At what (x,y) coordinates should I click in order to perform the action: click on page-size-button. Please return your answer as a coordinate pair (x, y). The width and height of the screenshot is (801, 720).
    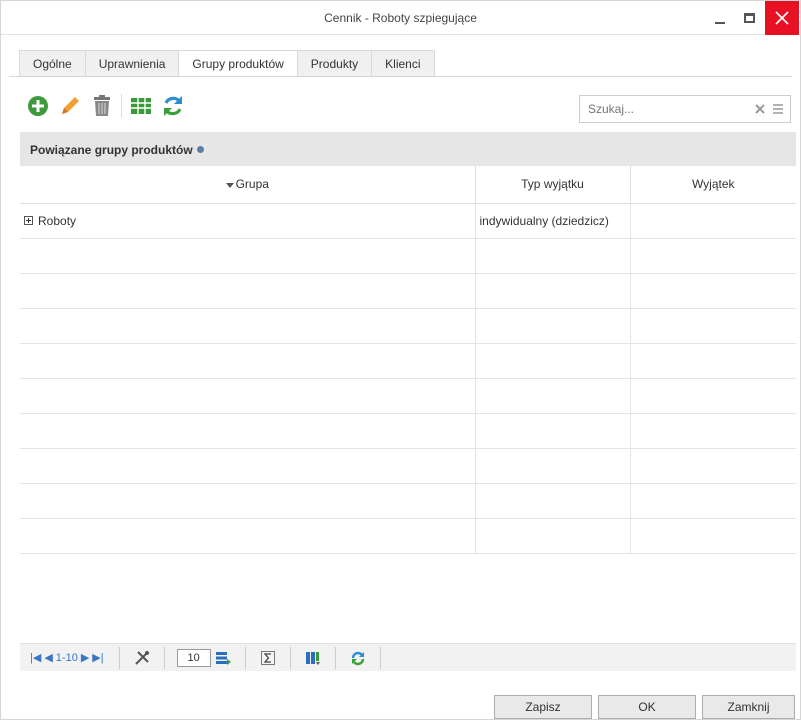
    Looking at the image, I should click on (223, 658).